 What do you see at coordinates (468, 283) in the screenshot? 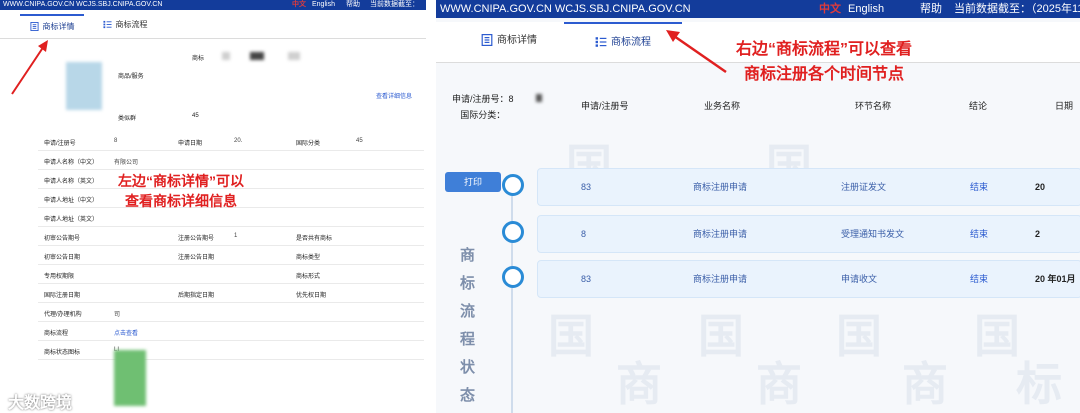
I see `vertical-char: 标` at bounding box center [468, 283].